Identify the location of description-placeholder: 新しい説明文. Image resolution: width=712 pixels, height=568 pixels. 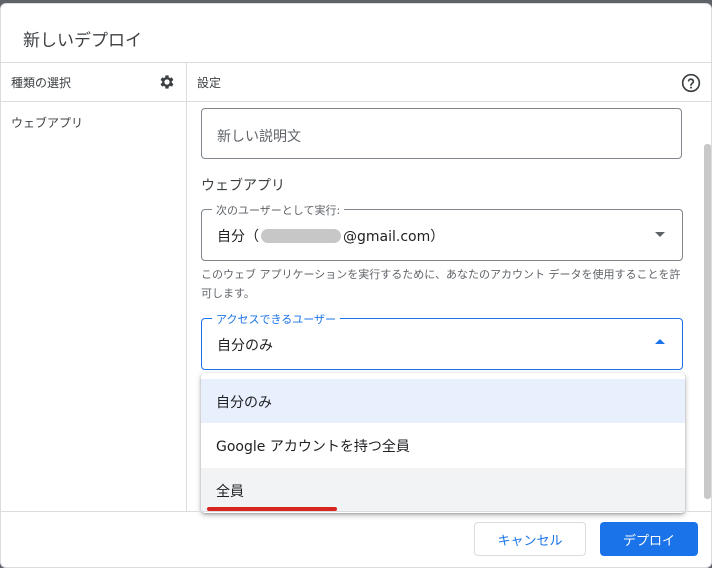
(259, 137).